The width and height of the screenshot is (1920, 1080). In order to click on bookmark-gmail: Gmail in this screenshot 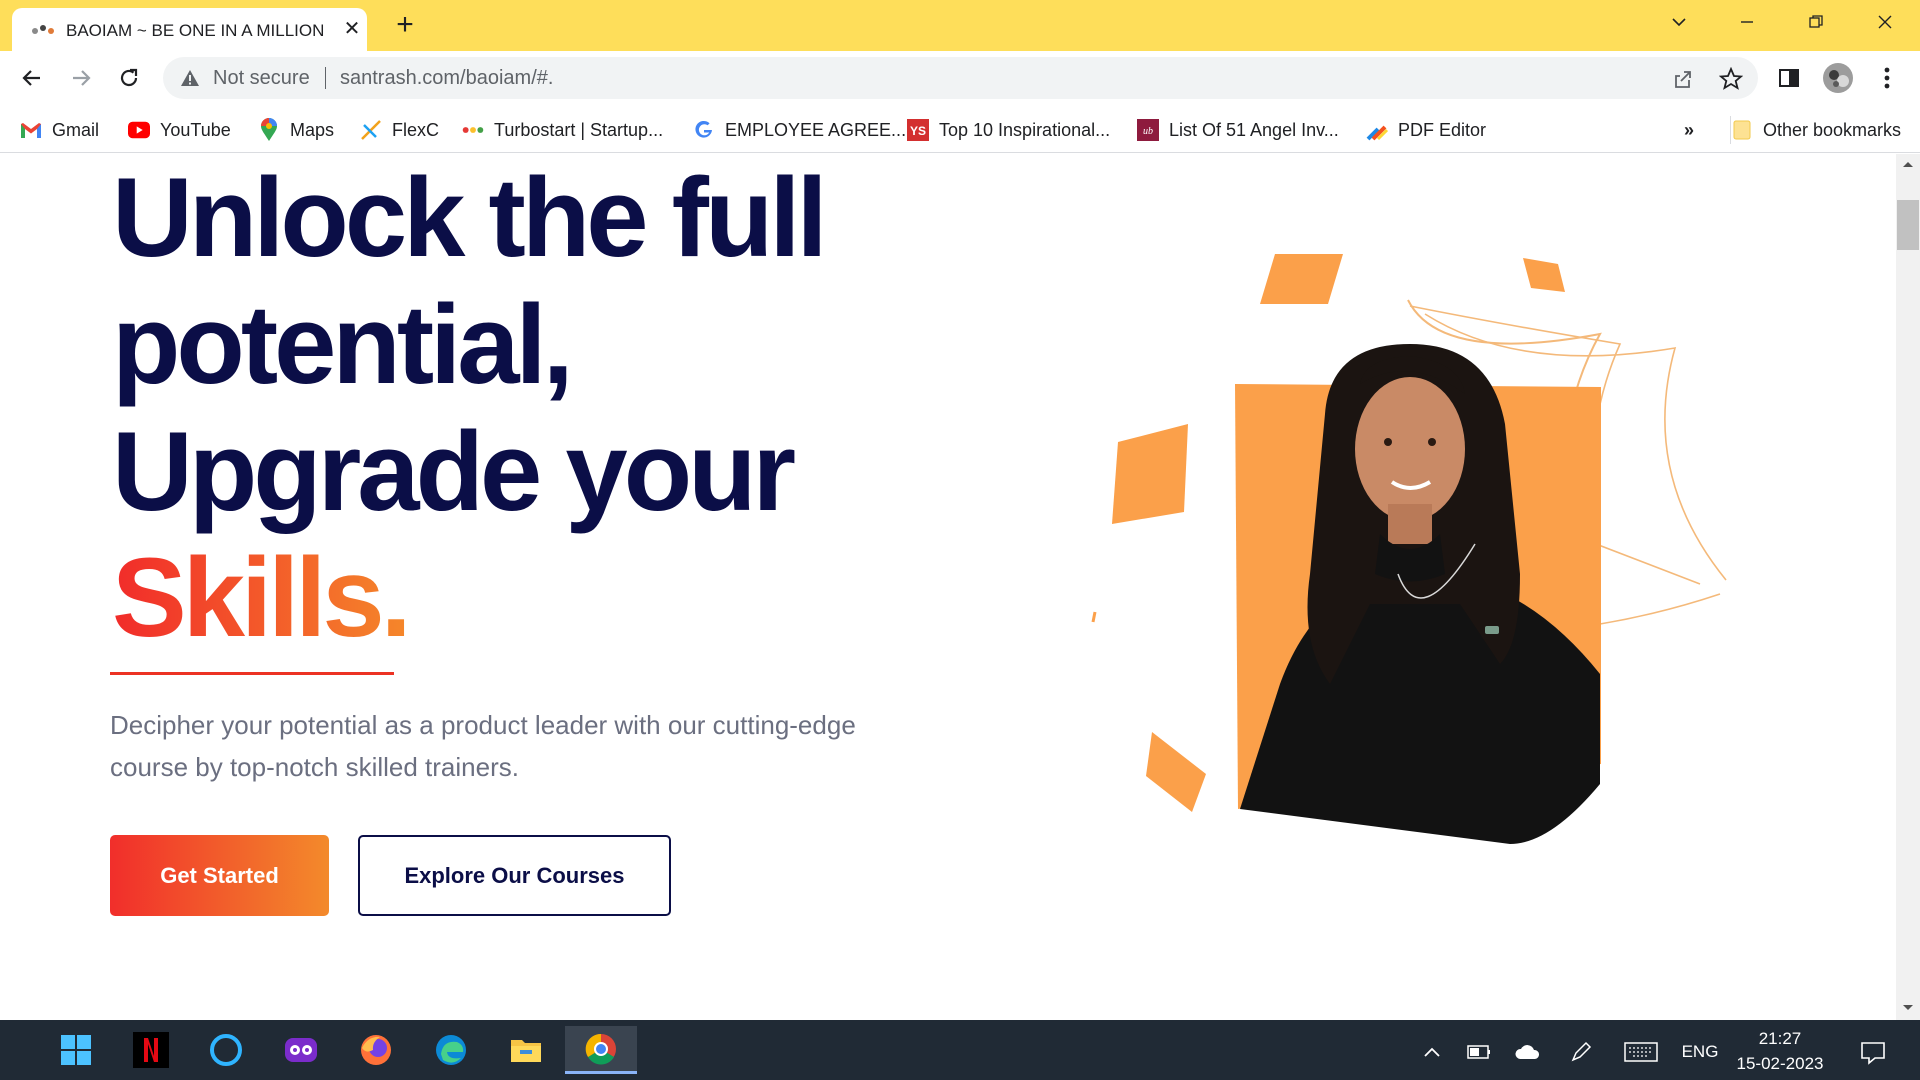, I will do `click(59, 130)`.